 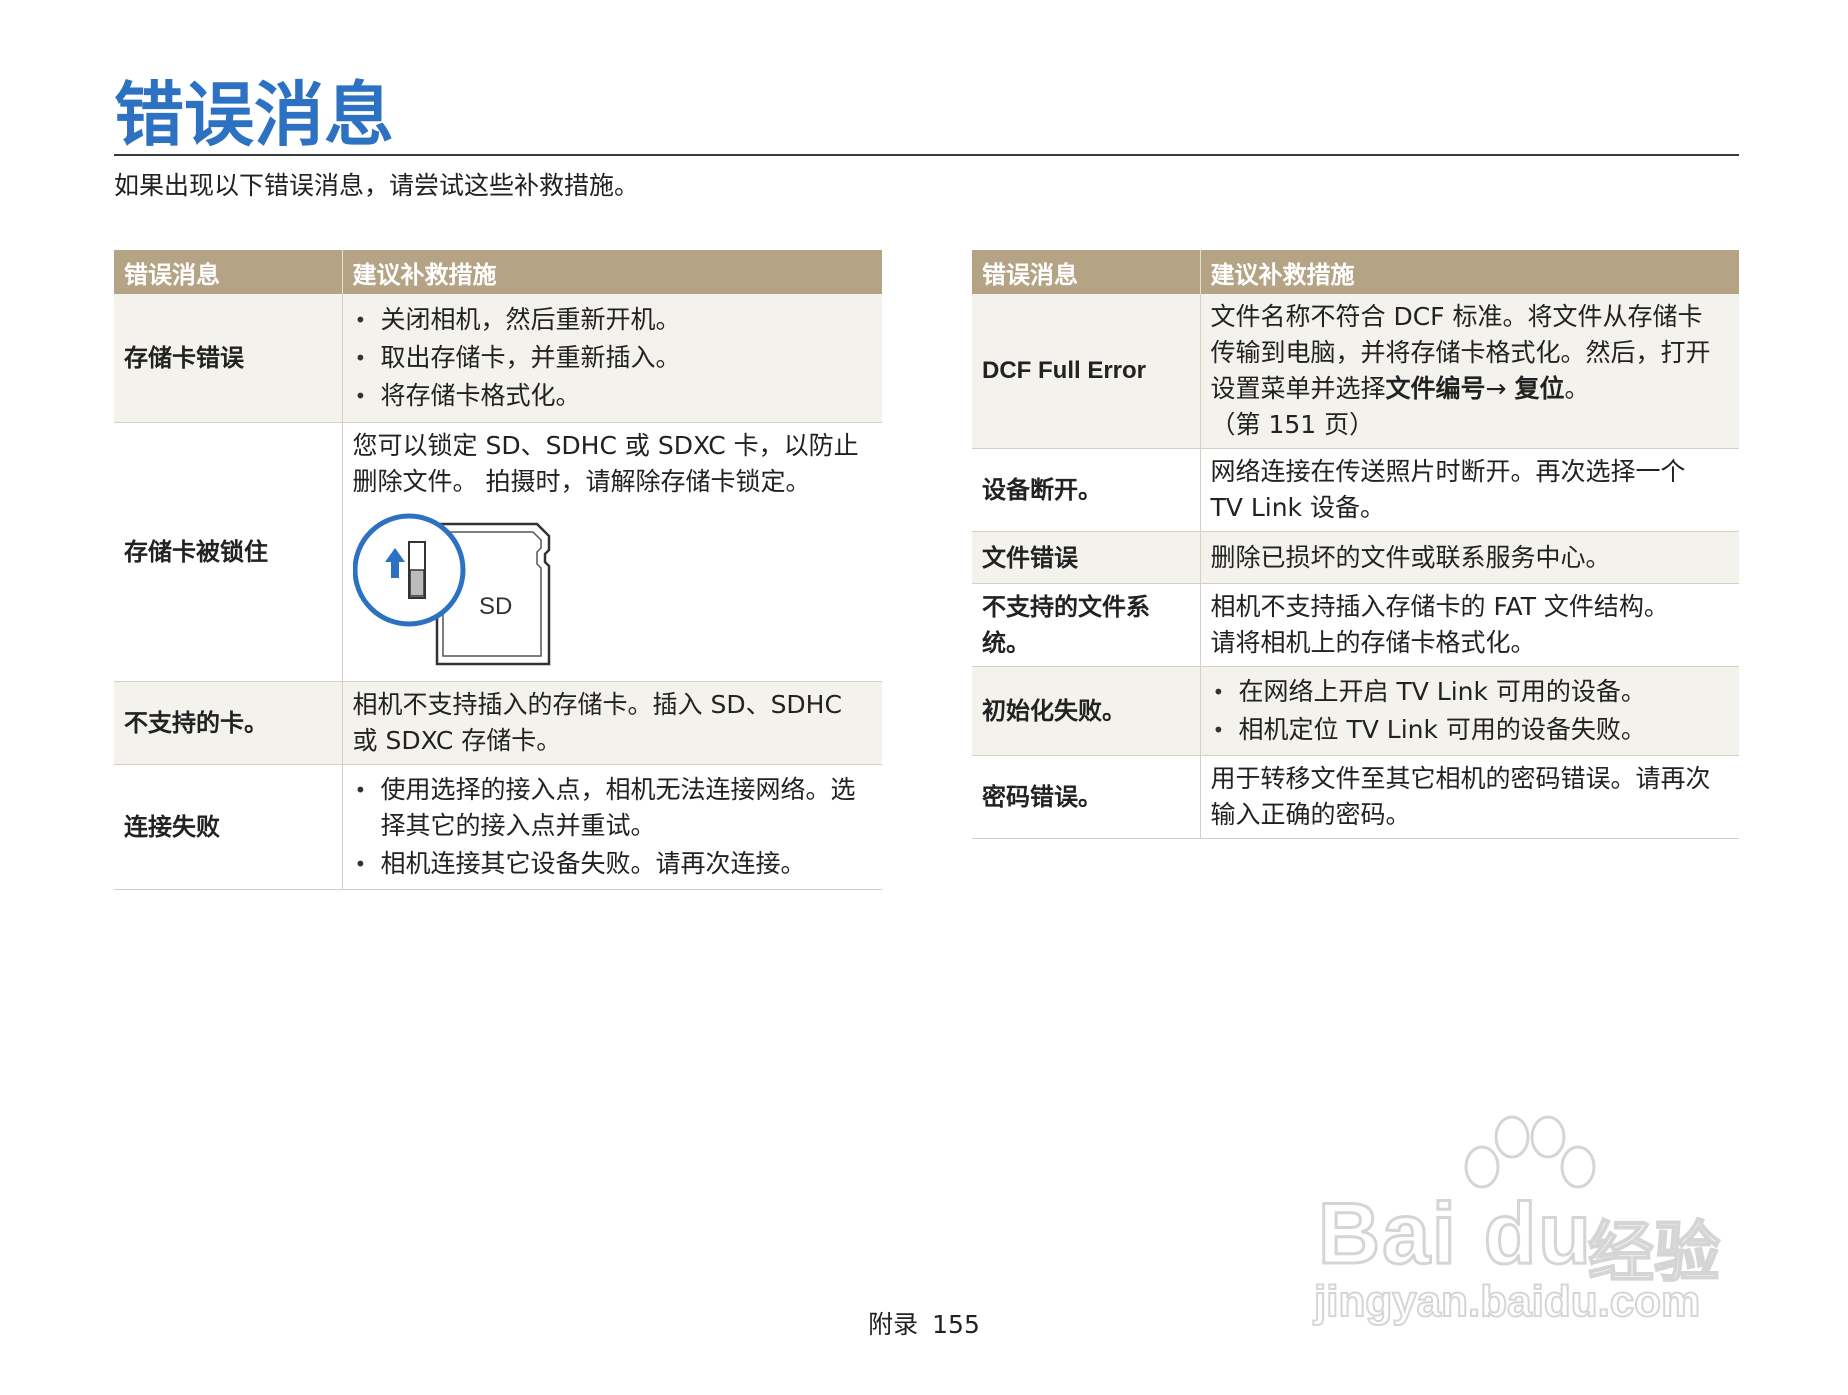 I want to click on remedy-cell: 用于转移文件至其它相机的密码错误。请再次 输入正确的密码。, so click(x=1469, y=797).